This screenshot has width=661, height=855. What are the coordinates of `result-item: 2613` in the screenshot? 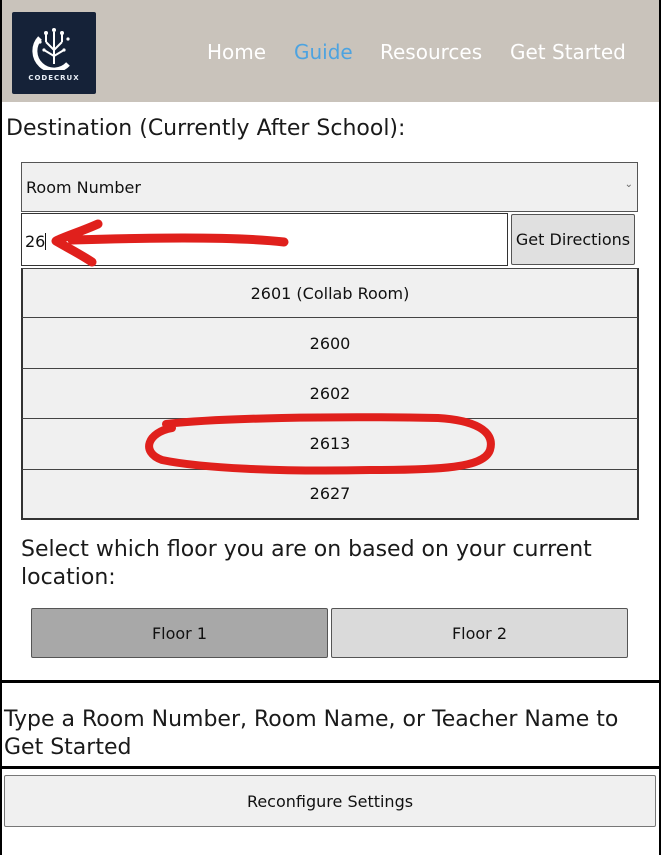 It's located at (330, 444).